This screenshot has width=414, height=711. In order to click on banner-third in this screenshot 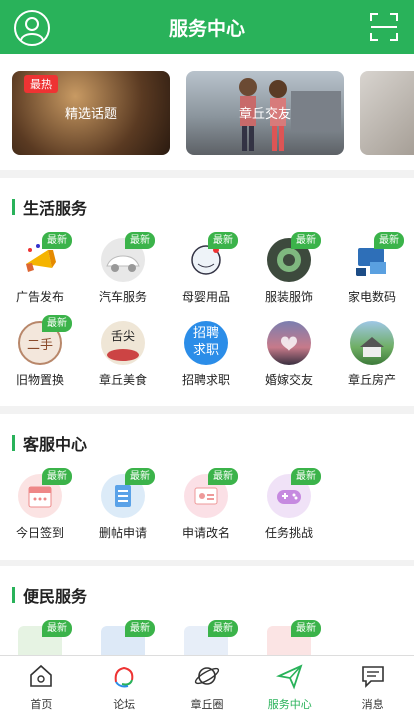, I will do `click(387, 113)`.